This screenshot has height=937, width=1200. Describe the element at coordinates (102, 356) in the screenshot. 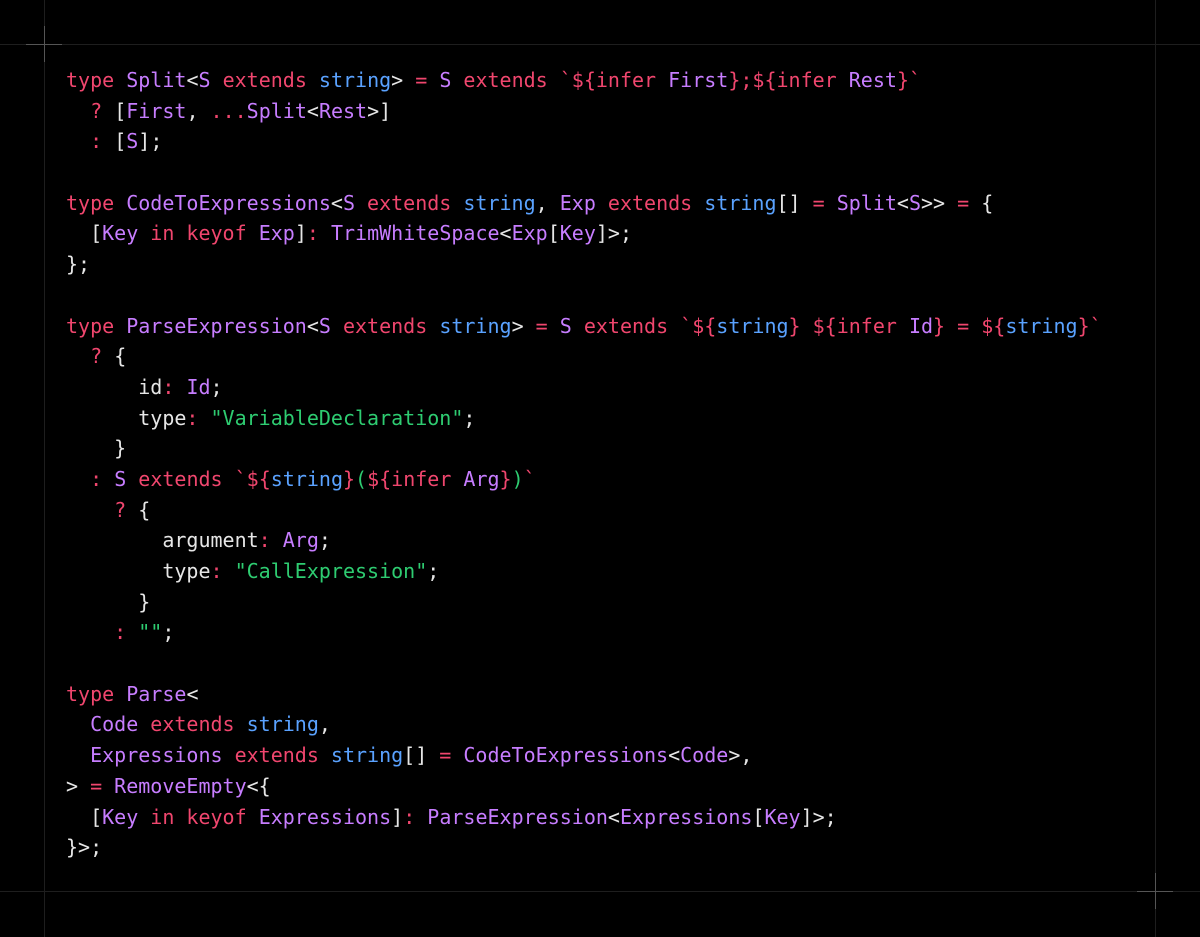

I see `operator-token: ?` at that location.